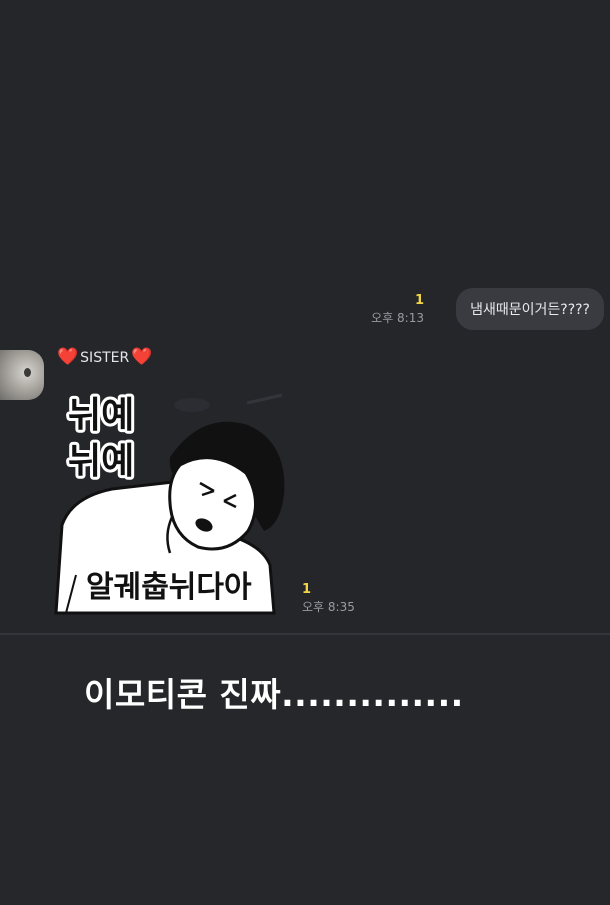 This screenshot has height=905, width=610. I want to click on sticker-text-bottom: 알궤춥뉘다아, so click(169, 587).